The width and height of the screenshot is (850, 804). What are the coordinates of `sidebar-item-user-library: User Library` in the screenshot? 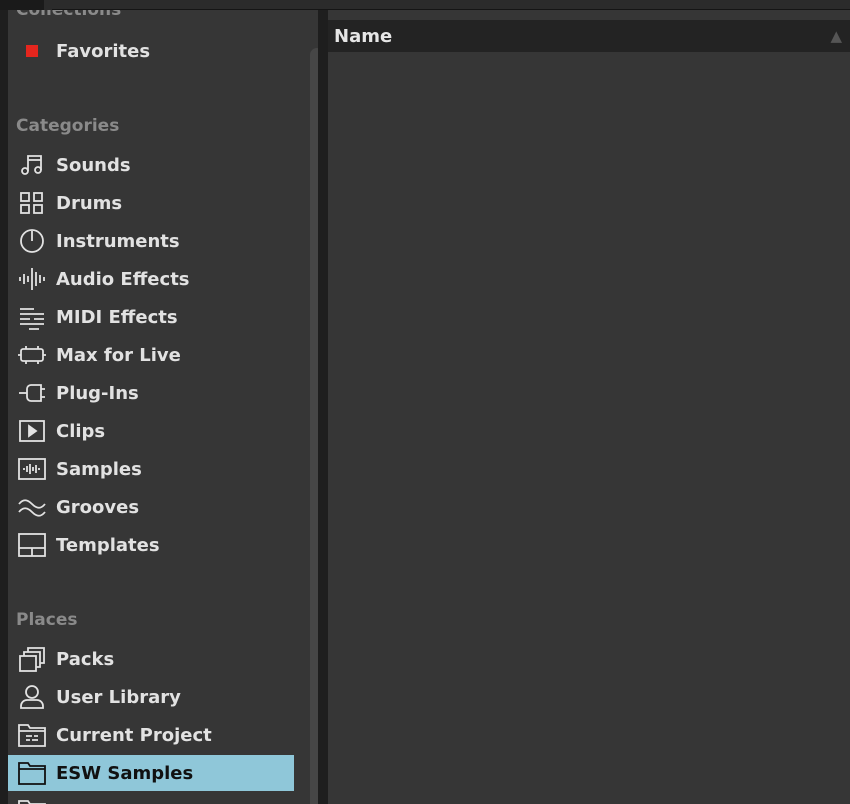 It's located at (151, 697).